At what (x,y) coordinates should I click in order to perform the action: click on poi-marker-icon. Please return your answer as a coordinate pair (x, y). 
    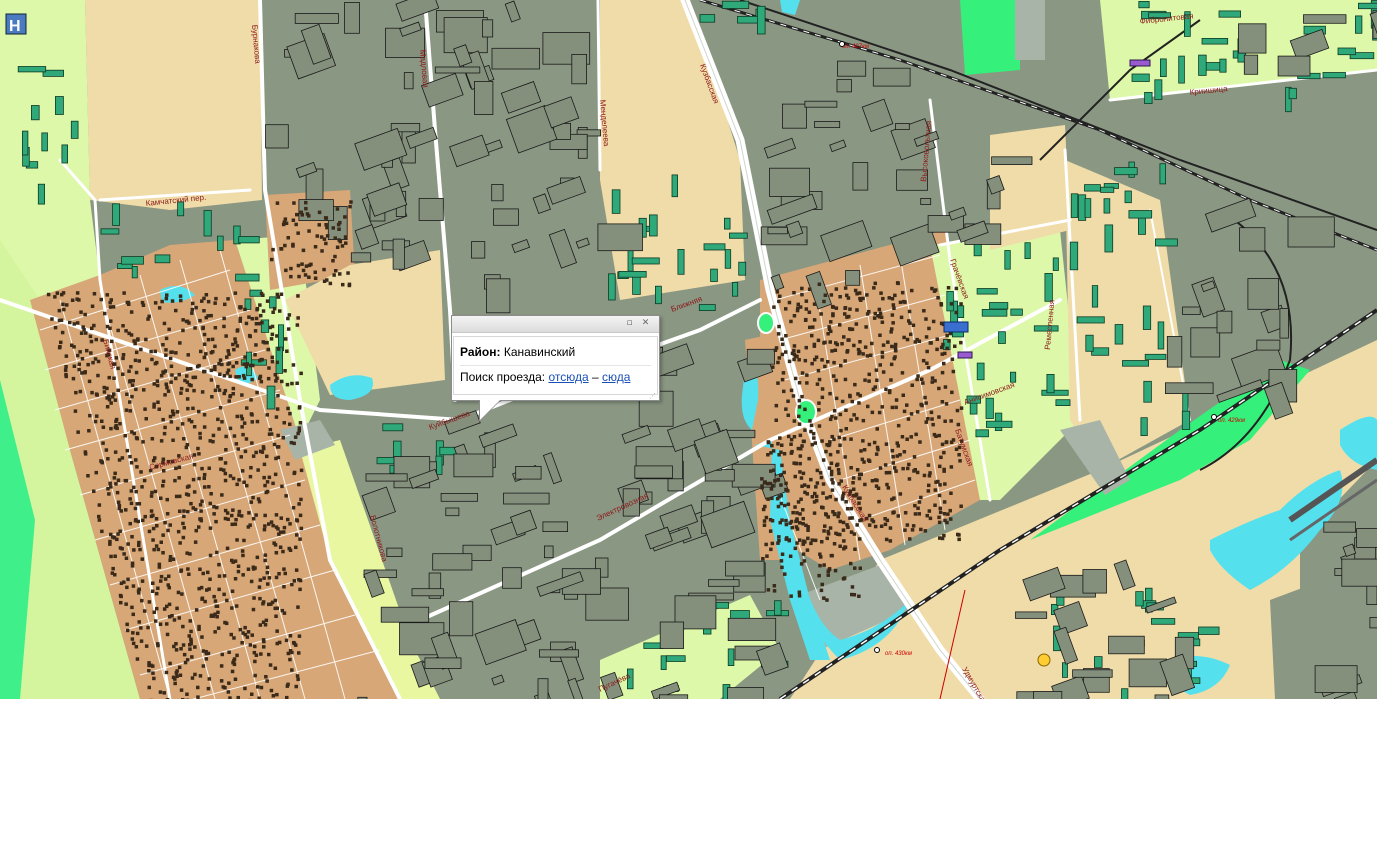
    Looking at the image, I should click on (1044, 660).